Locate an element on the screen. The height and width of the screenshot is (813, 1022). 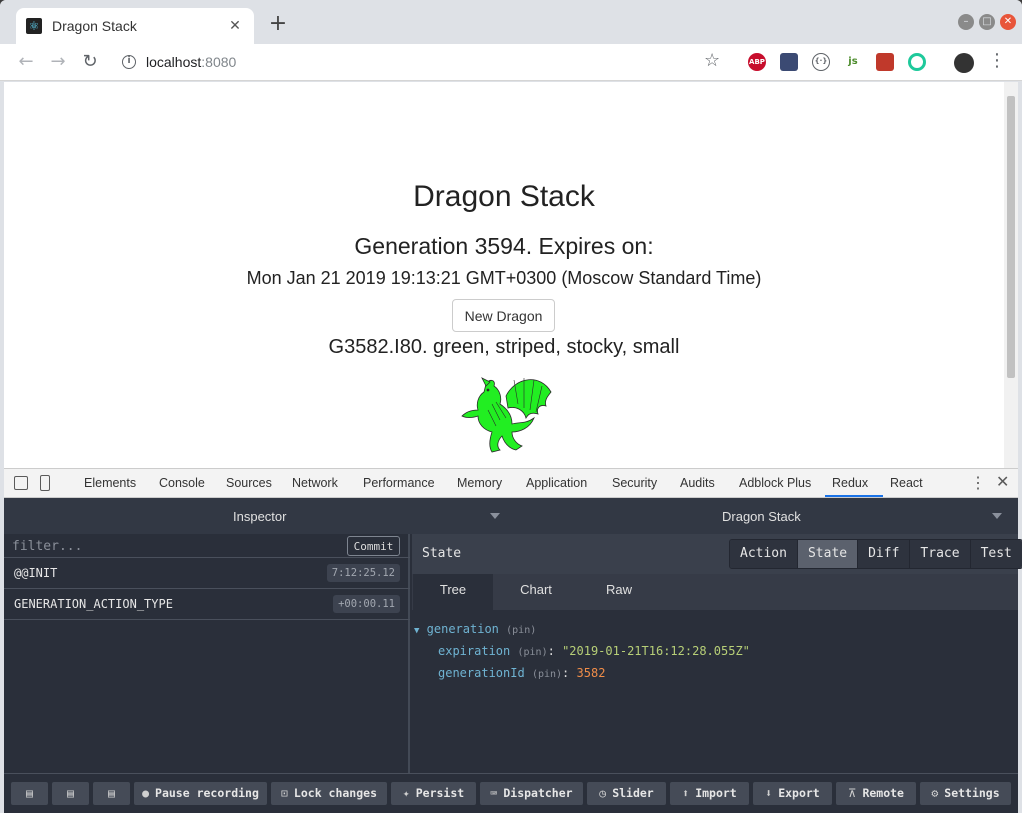
button-label: Dispatcher is located at coordinates (538, 793).